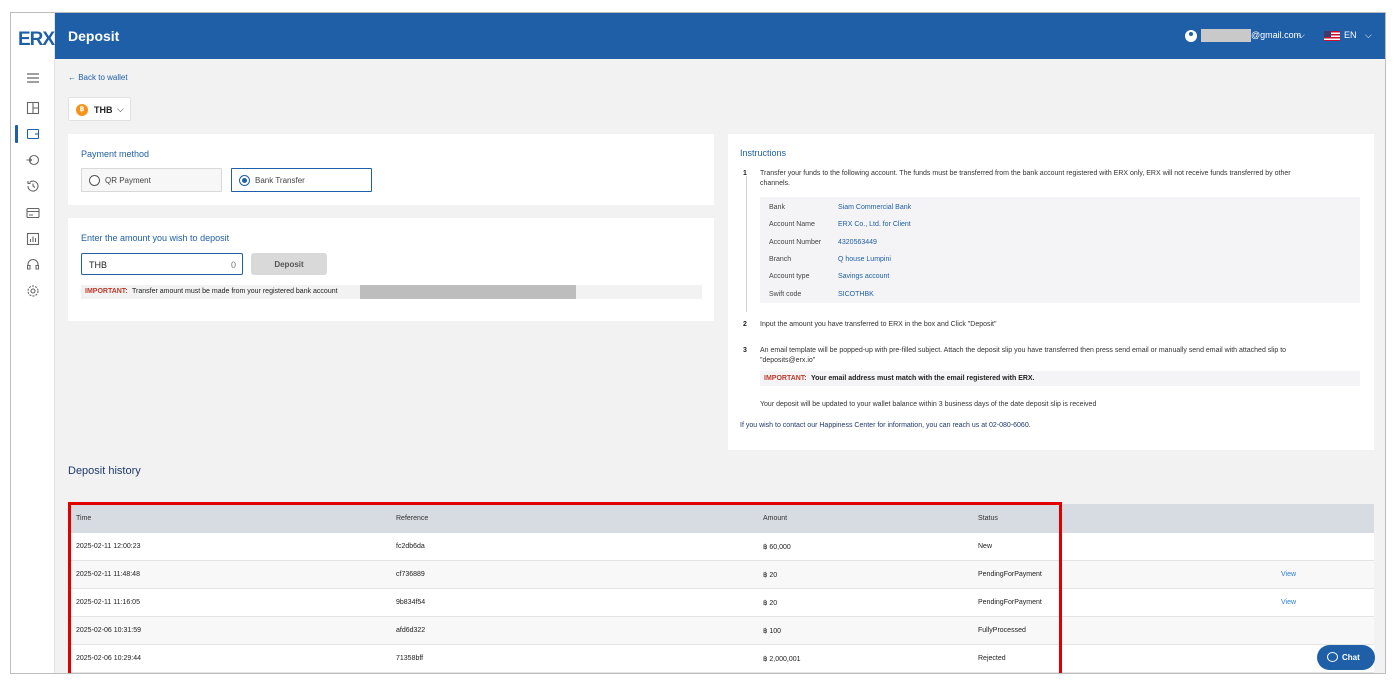 The image size is (1398, 687). I want to click on bank-transfer-option: Bank Transfer, so click(301, 180).